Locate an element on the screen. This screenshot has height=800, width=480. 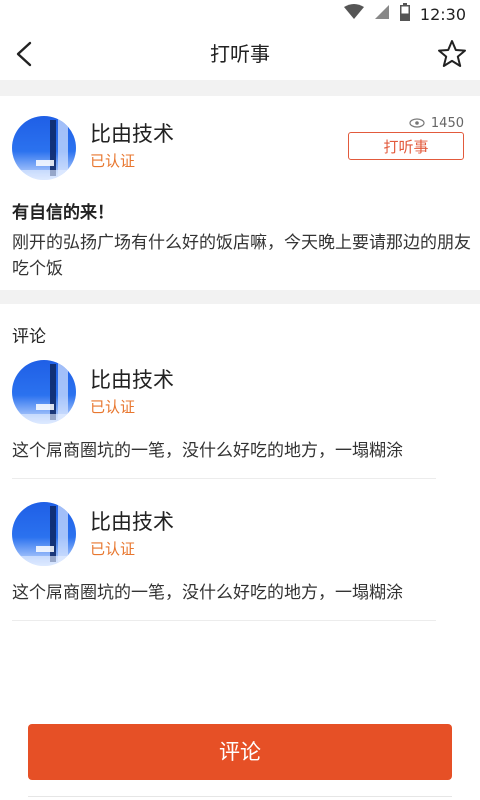
star-outline-icon is located at coordinates (452, 53).